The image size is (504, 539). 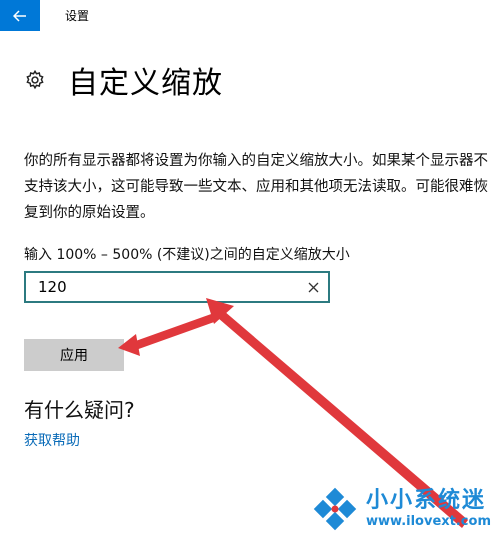 What do you see at coordinates (79, 410) in the screenshot?
I see `help-heading: 有什么疑问?` at bounding box center [79, 410].